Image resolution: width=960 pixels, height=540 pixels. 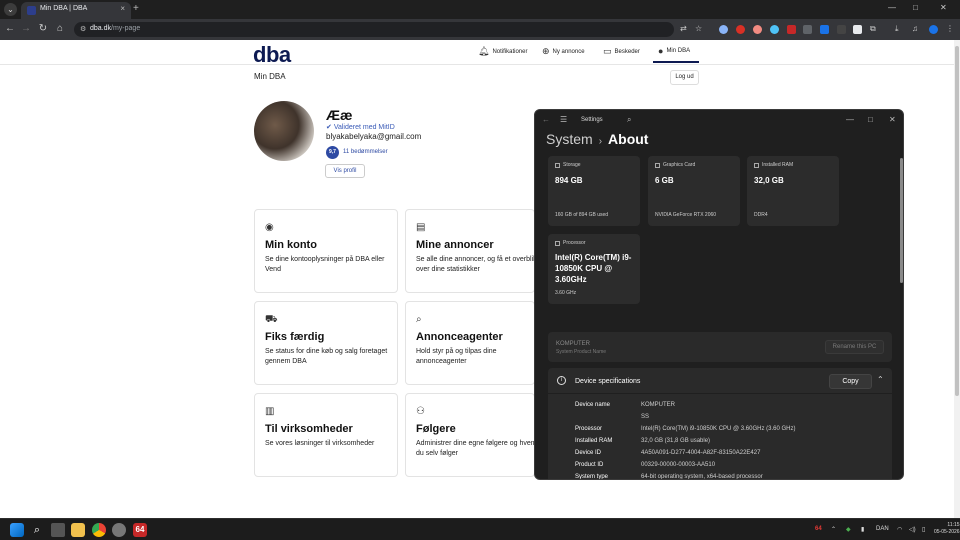 I want to click on profile-email: blyakabelyaka@gmail.com, so click(x=374, y=136).